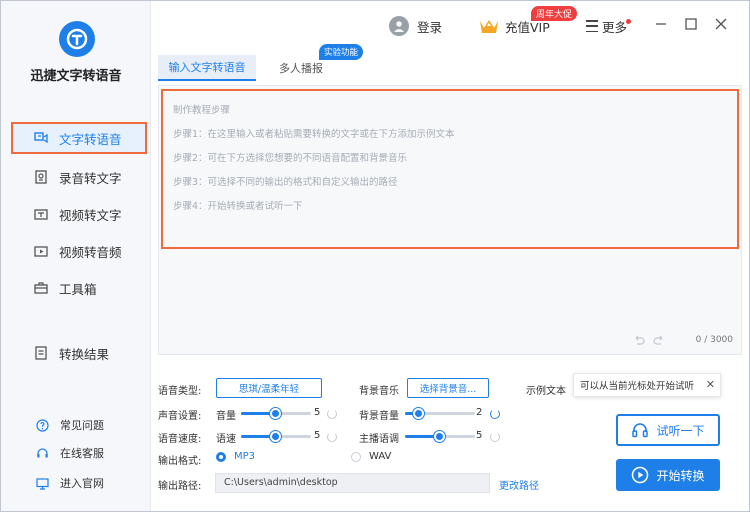 The image size is (750, 512). I want to click on convert-label: 开始转换, so click(680, 475).